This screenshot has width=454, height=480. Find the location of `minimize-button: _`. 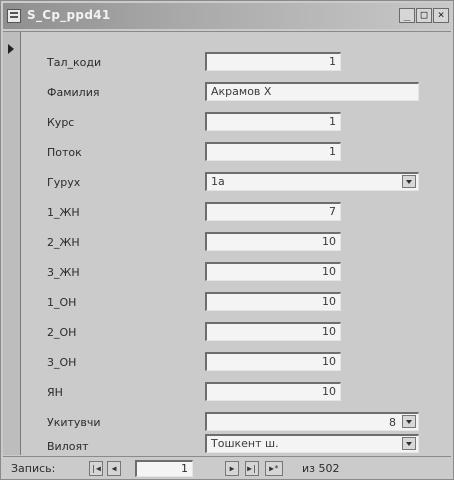

minimize-button: _ is located at coordinates (407, 15).